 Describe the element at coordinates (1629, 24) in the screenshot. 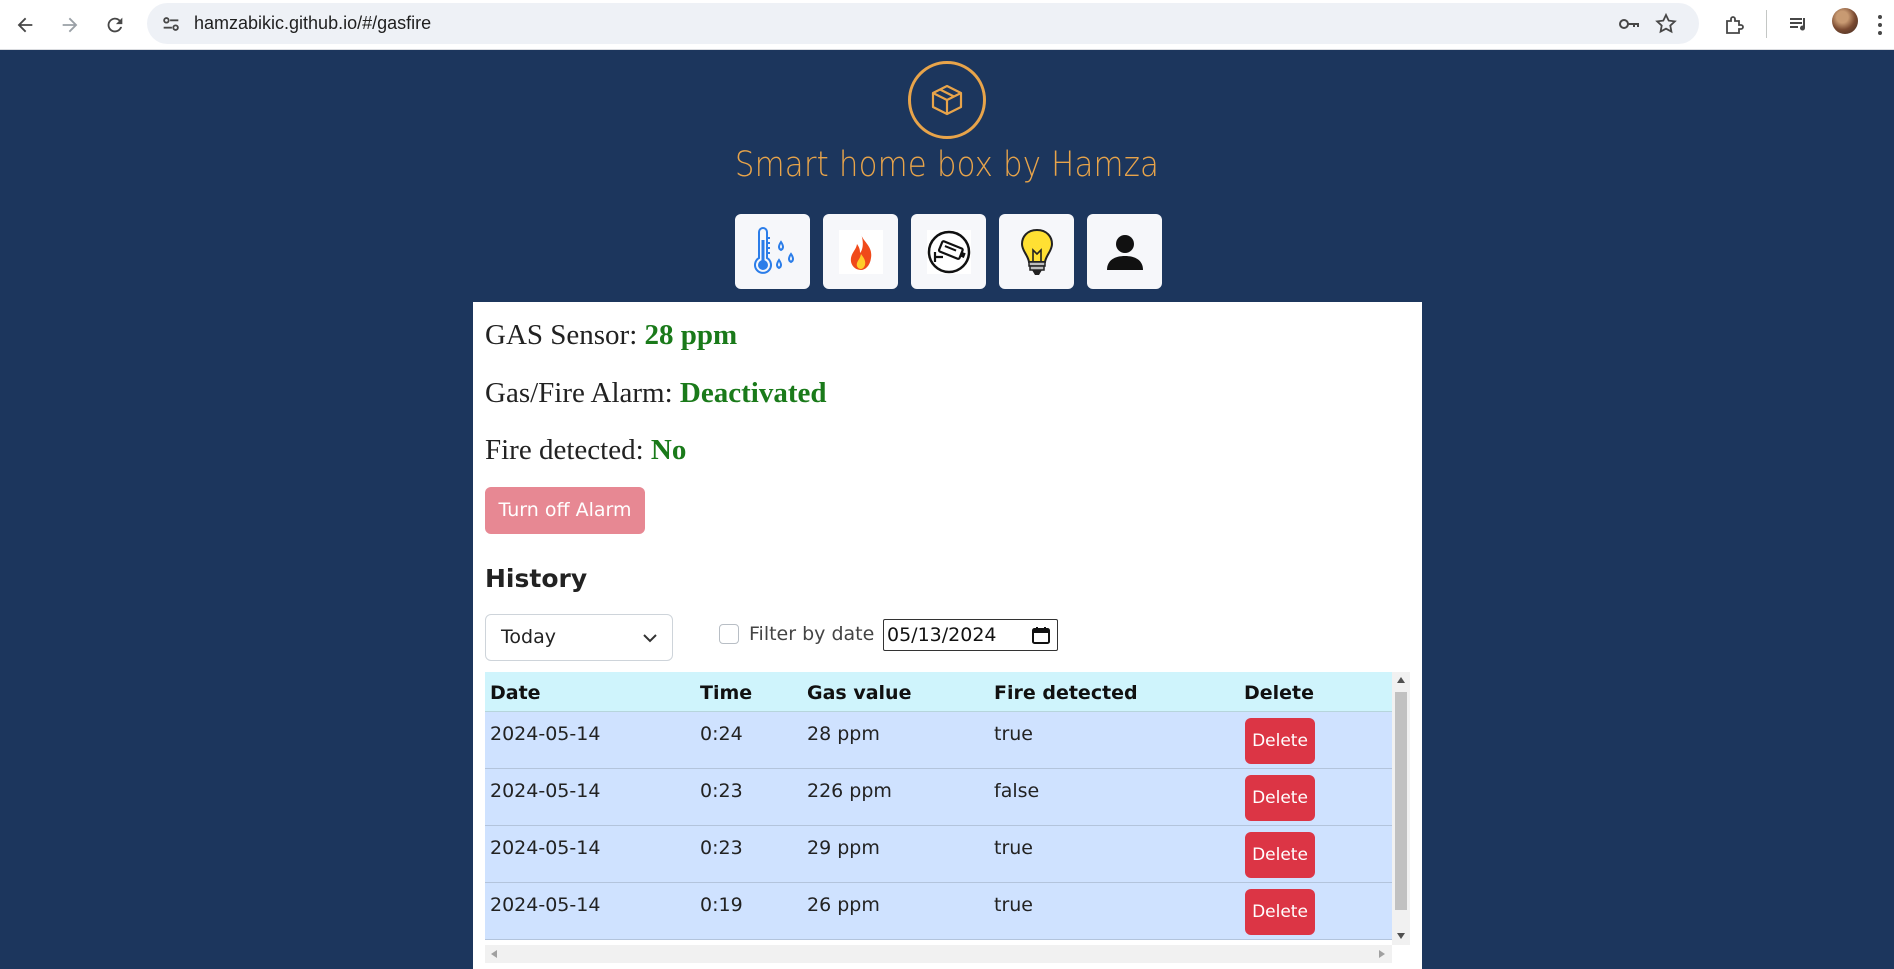

I see `password-key-icon` at that location.